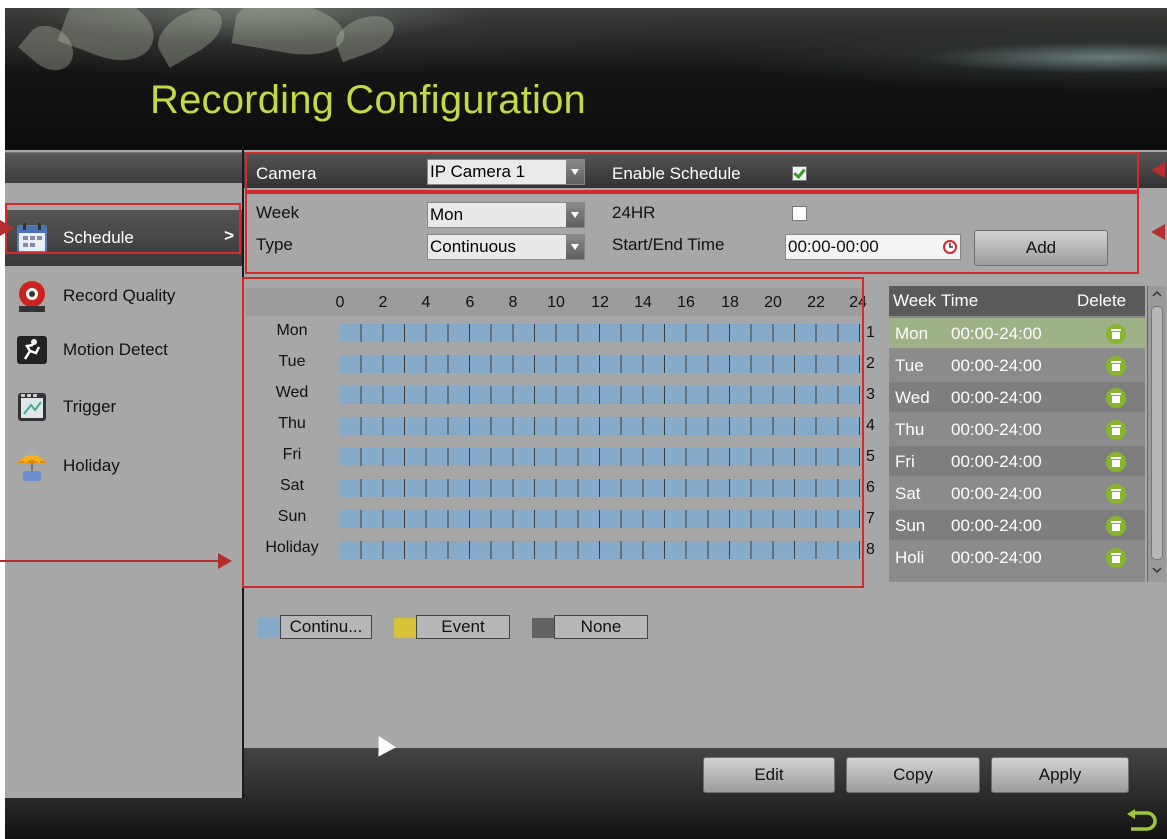 This screenshot has height=839, width=1167. Describe the element at coordinates (586, 818) in the screenshot. I see `footer-bar` at that location.